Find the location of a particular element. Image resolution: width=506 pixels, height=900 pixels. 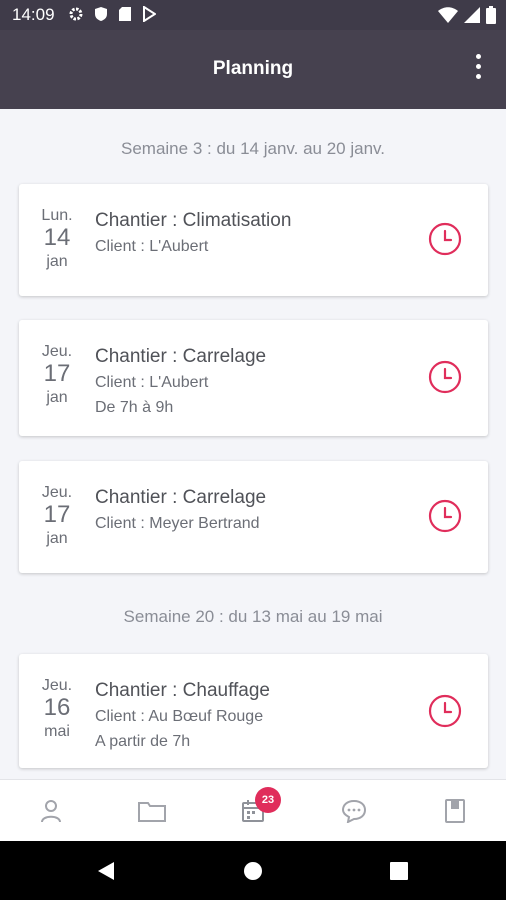

nav-item-planning is located at coordinates (253, 811).